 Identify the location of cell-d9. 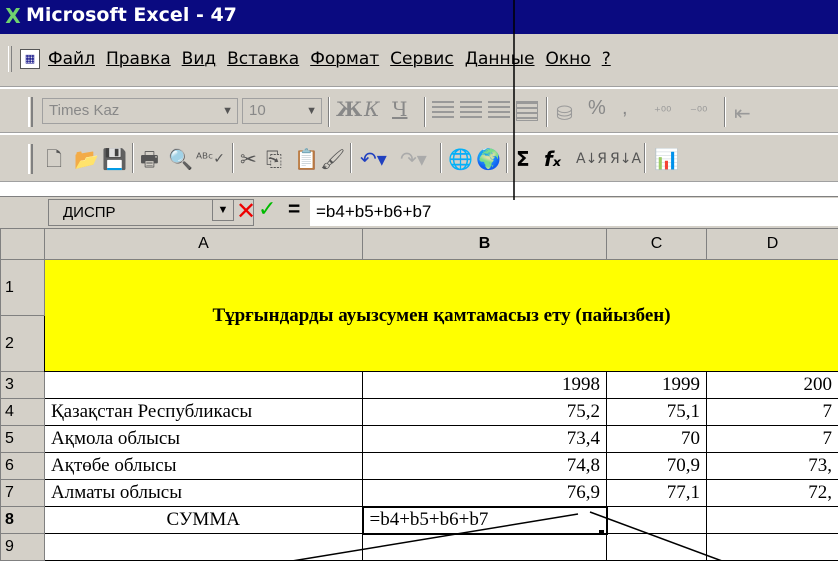
(772, 547).